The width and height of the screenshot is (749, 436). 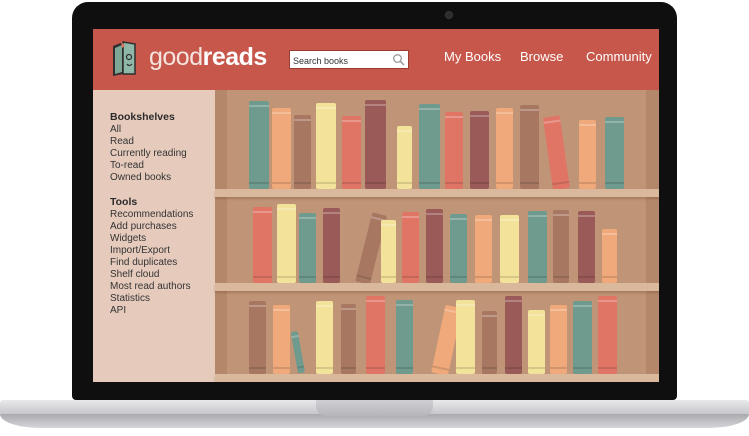 I want to click on laptop-base-lip, so click(x=374, y=421).